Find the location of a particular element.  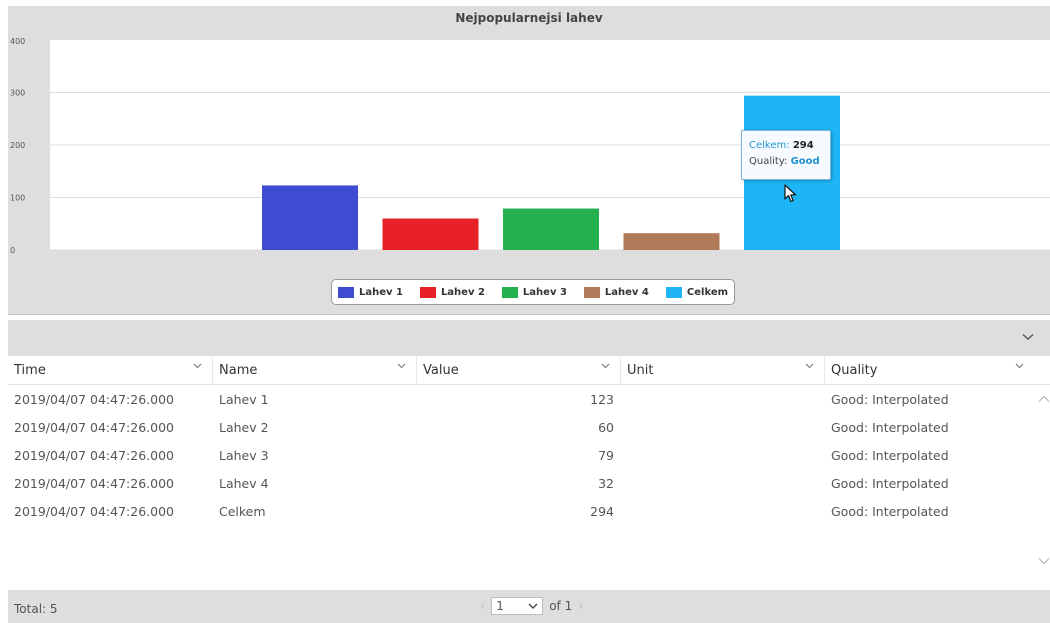

page-select-value: 1 is located at coordinates (500, 606).